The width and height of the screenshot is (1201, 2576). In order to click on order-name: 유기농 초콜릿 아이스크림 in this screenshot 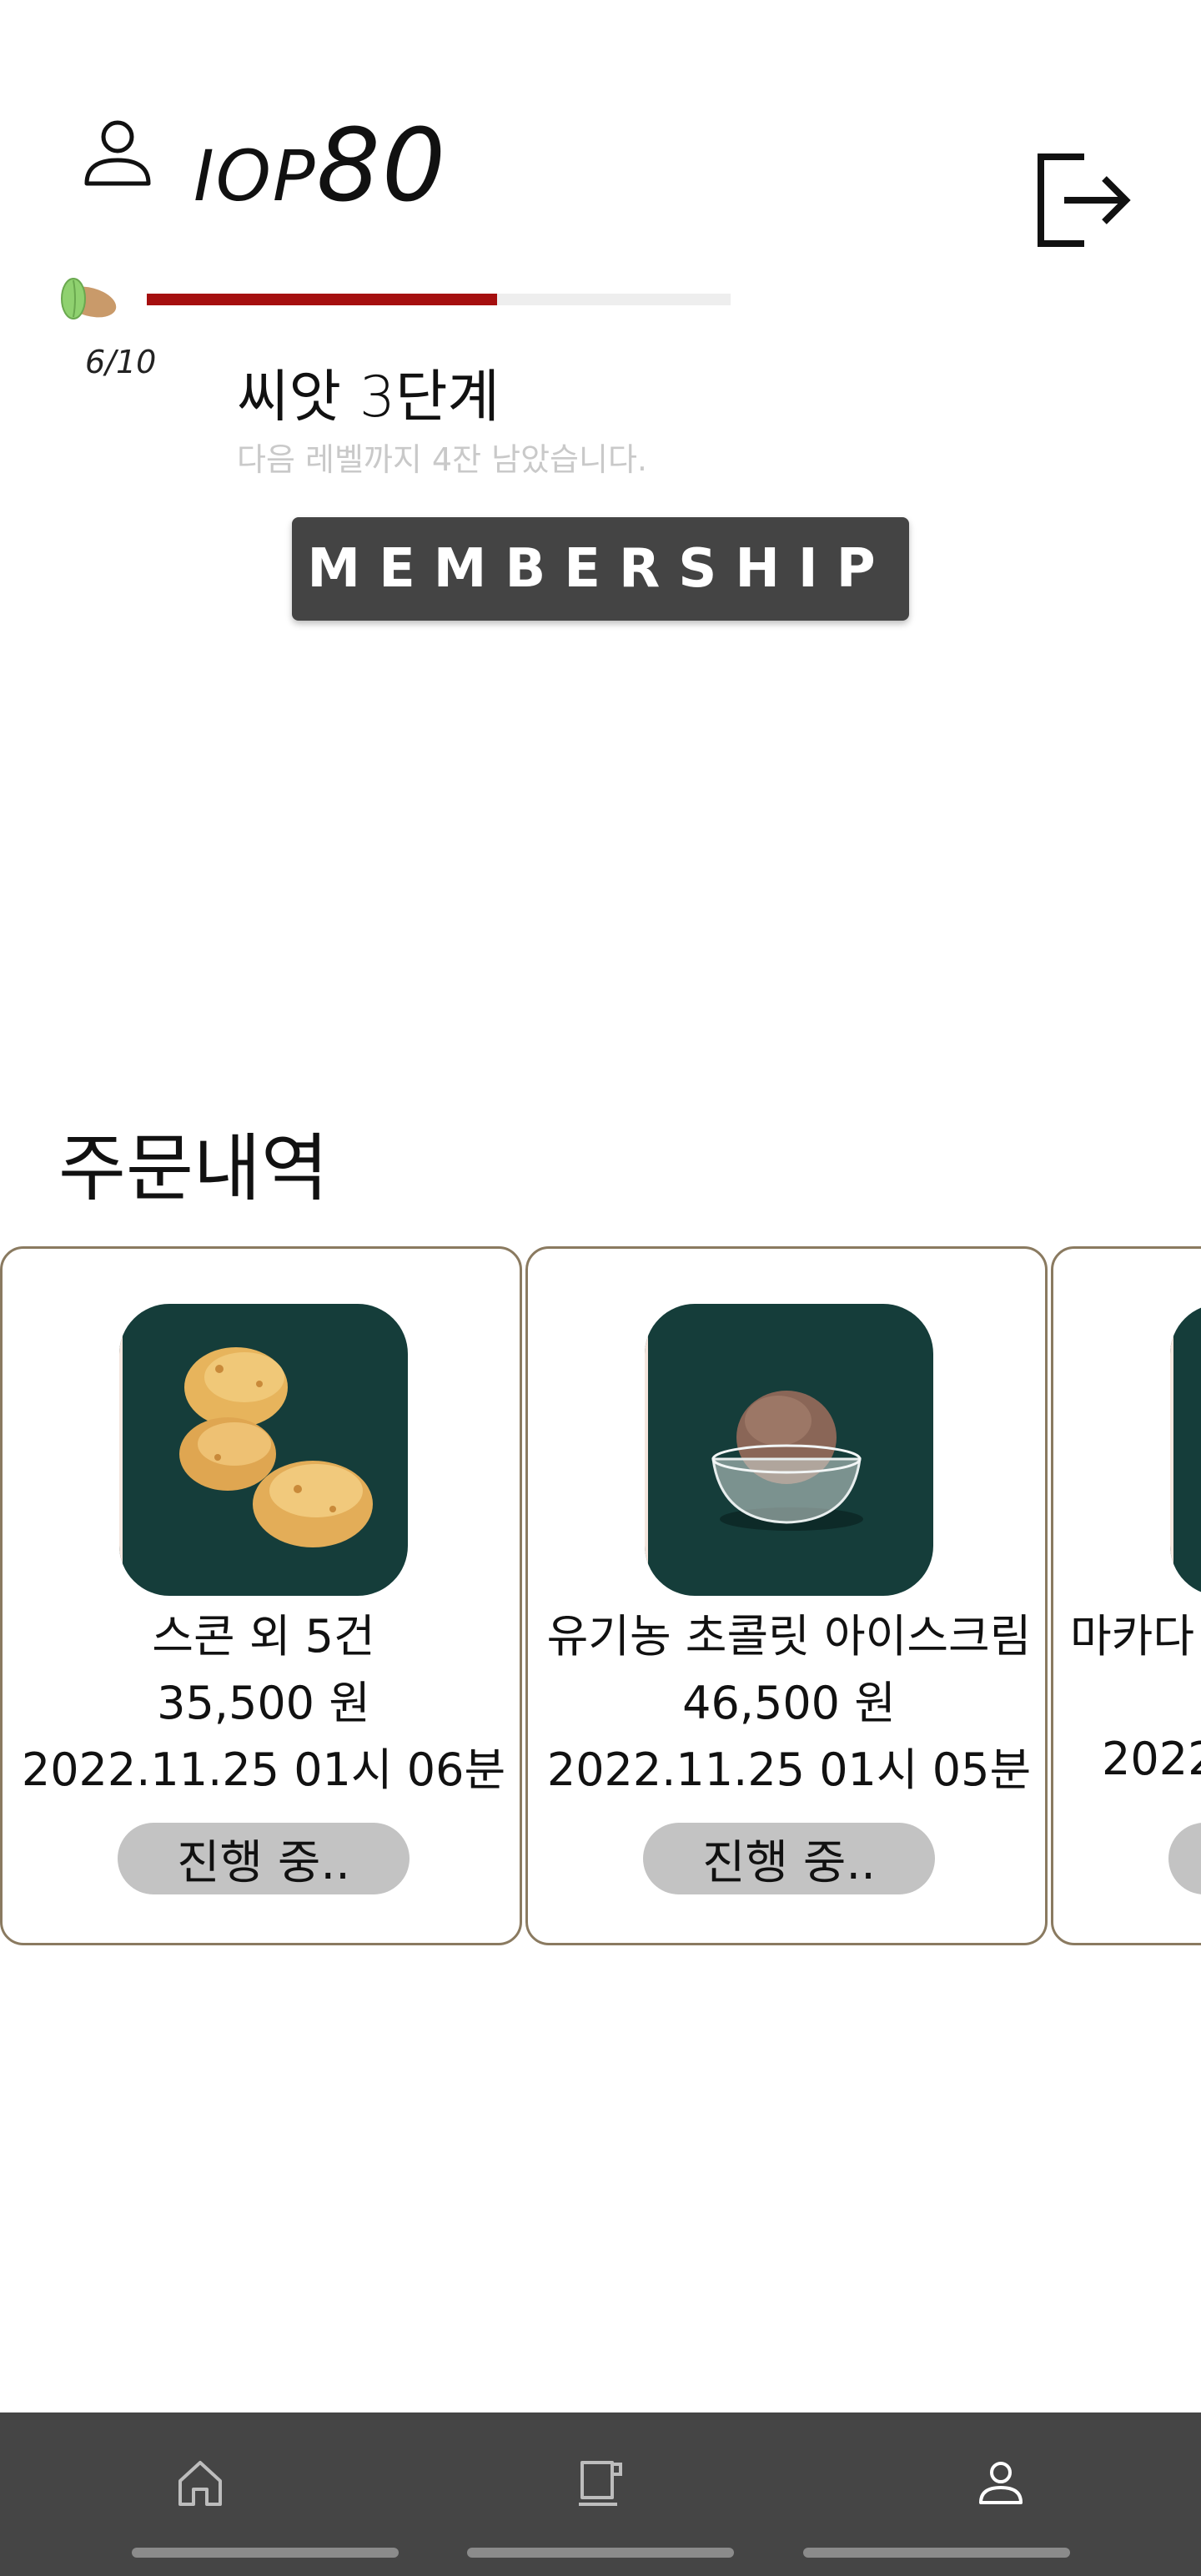, I will do `click(789, 1636)`.